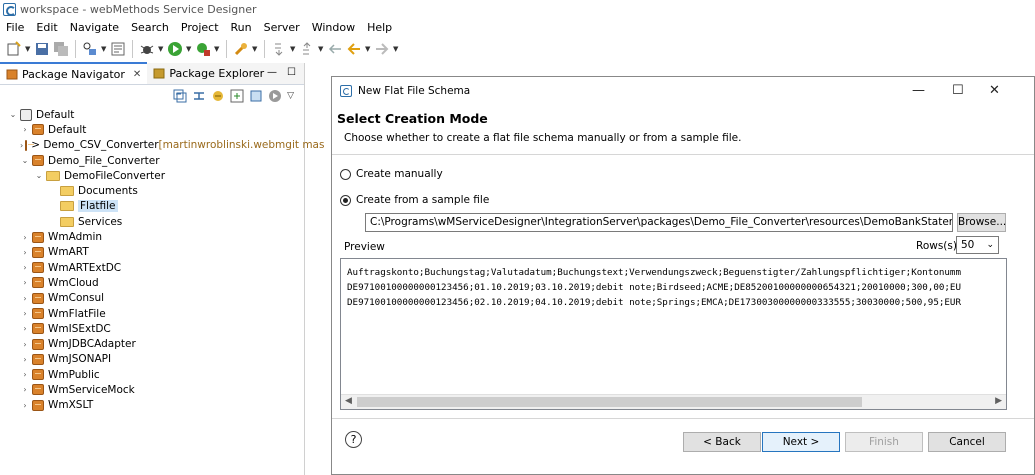 The height and width of the screenshot is (475, 1035). What do you see at coordinates (152, 359) in the screenshot?
I see `tree-item-wmjsonapi: › WmJSONAPI` at bounding box center [152, 359].